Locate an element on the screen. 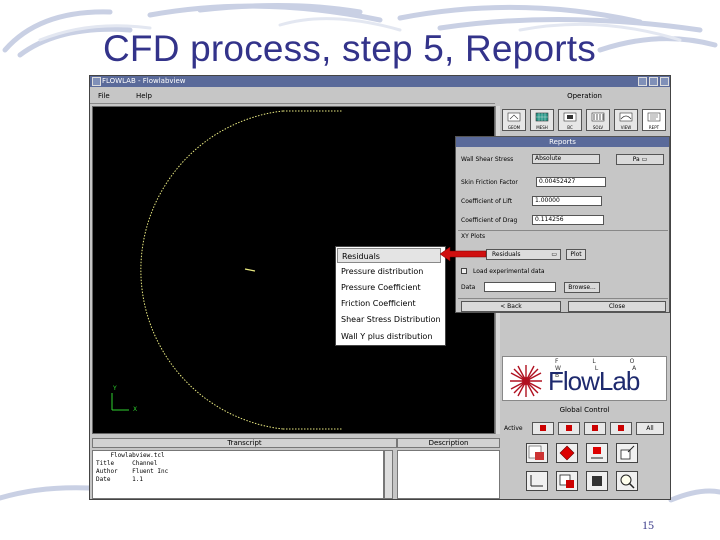 This screenshot has width=720, height=540. solve-button: SOLV is located at coordinates (598, 120).